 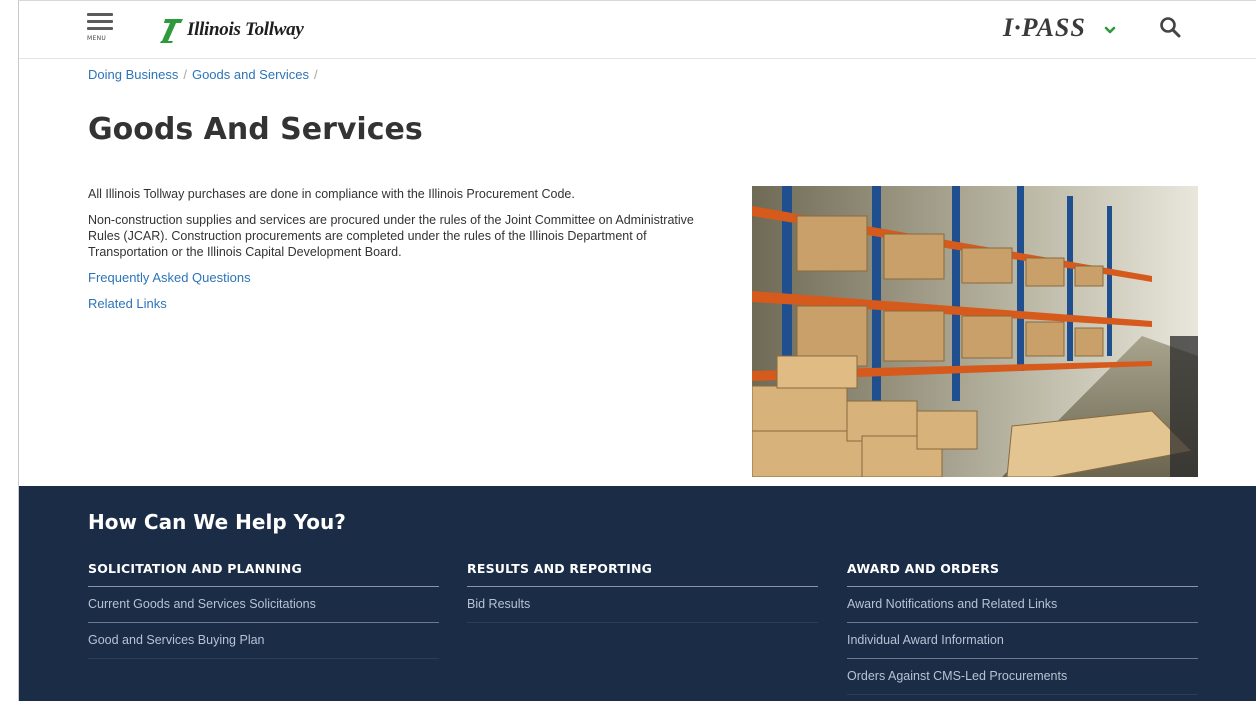 I want to click on related-links-link: Related Links, so click(x=400, y=304).